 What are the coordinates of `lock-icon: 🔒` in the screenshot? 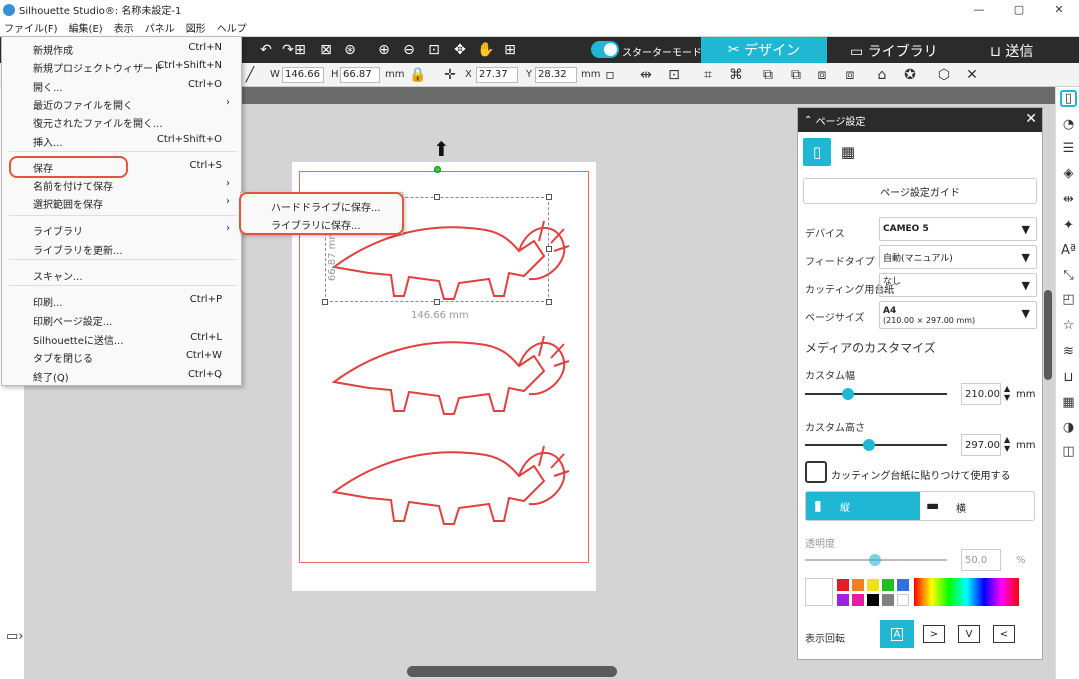 It's located at (418, 75).